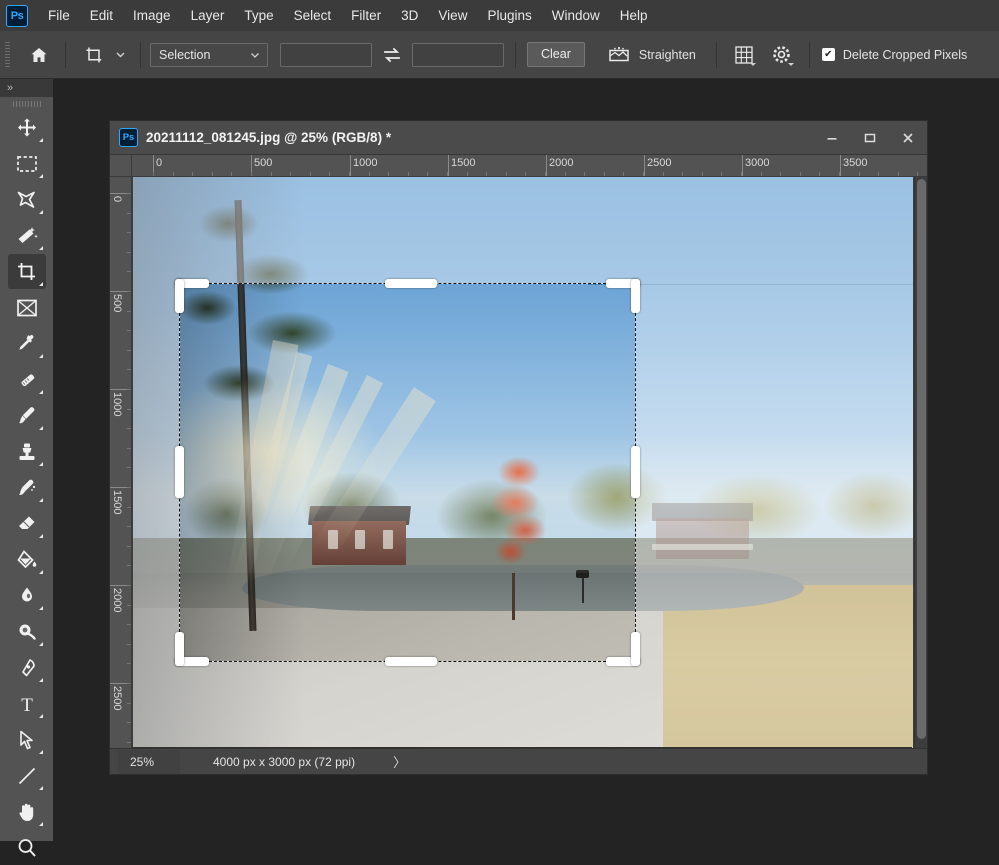 Image resolution: width=999 pixels, height=865 pixels. Describe the element at coordinates (59, 15) in the screenshot. I see `menu-file: File` at that location.